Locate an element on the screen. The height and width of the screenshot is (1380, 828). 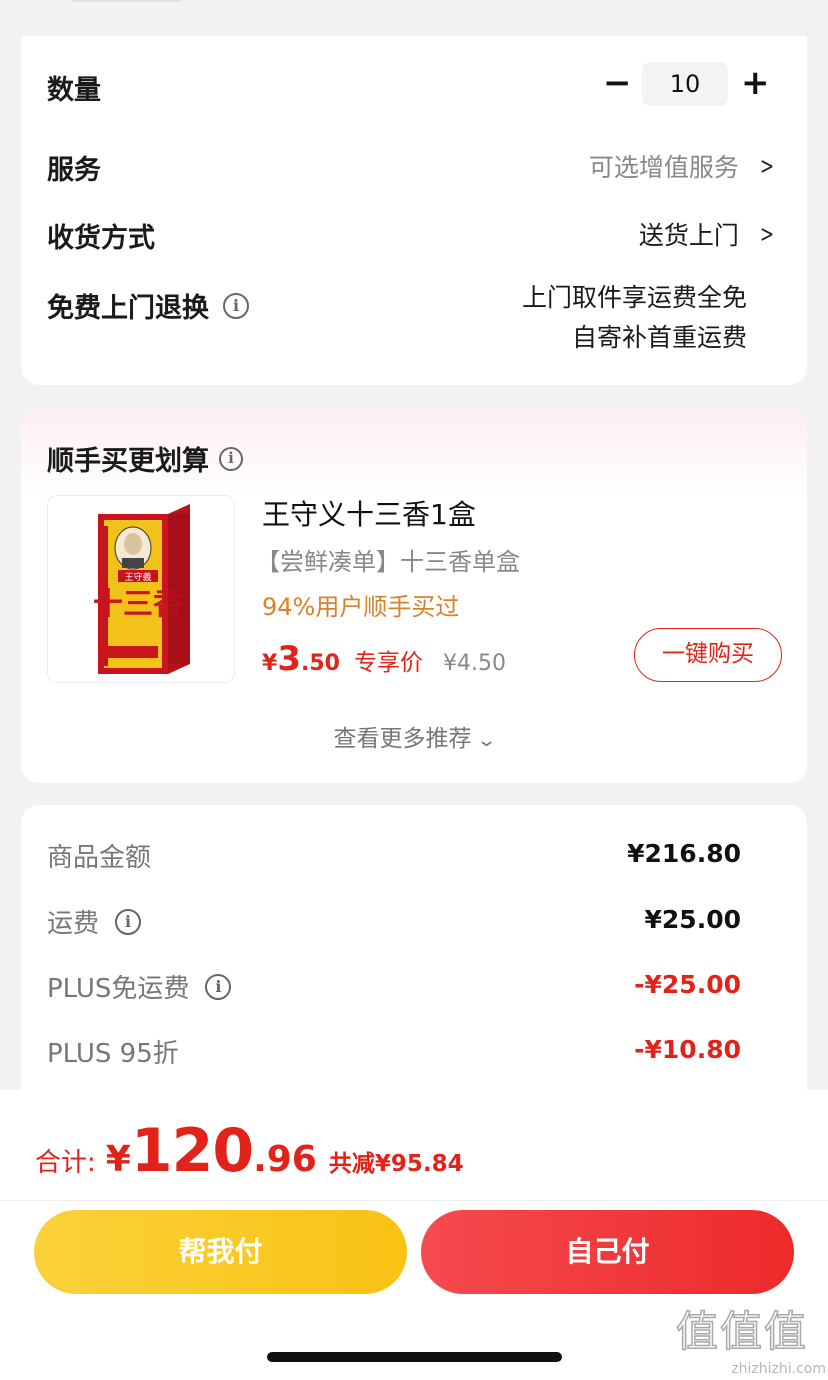
quantity-input: 10 is located at coordinates (685, 84).